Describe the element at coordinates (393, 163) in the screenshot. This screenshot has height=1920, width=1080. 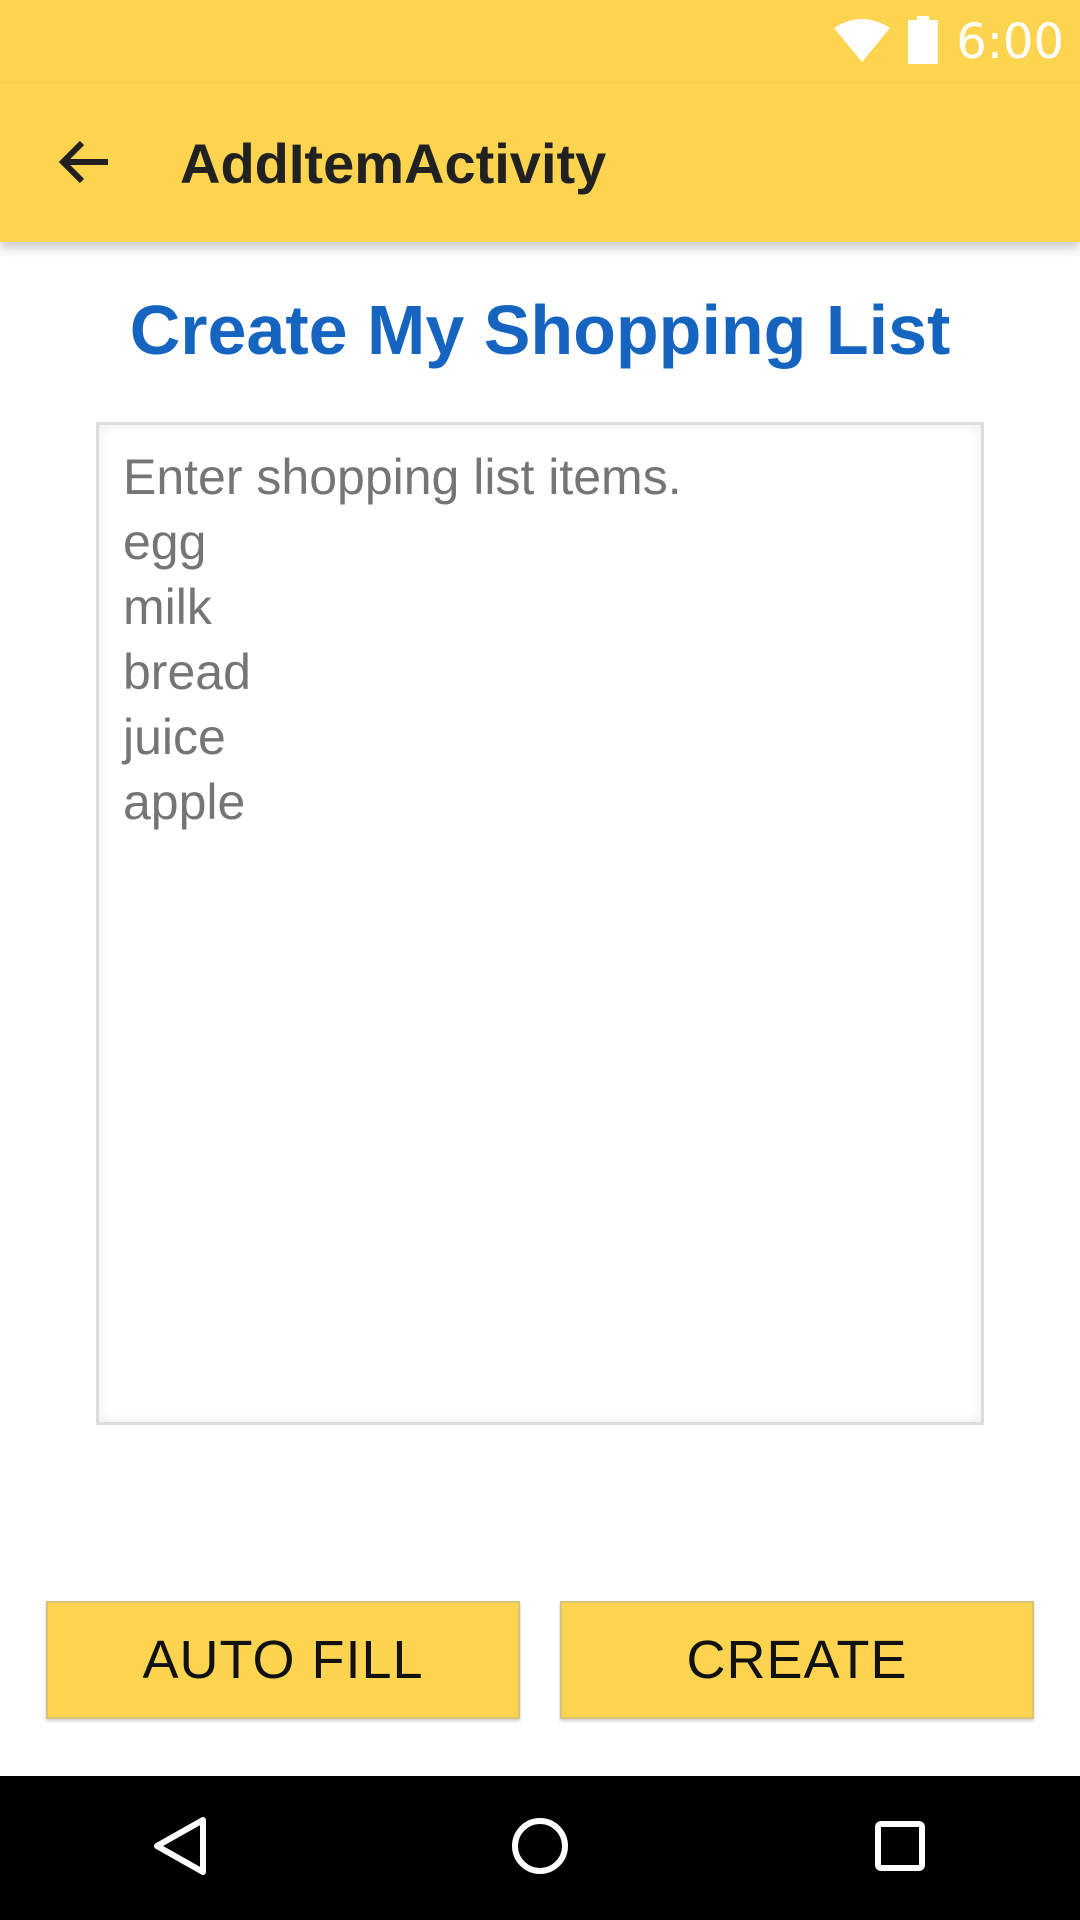
I see `app-title: AddItemActivity` at that location.